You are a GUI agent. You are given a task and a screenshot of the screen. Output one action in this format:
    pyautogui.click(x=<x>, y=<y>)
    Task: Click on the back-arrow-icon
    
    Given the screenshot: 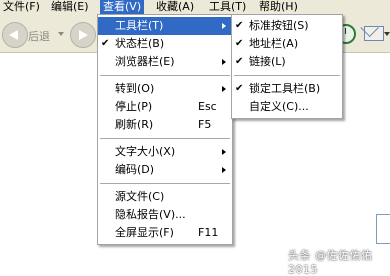 What is the action you would take?
    pyautogui.click(x=15, y=35)
    